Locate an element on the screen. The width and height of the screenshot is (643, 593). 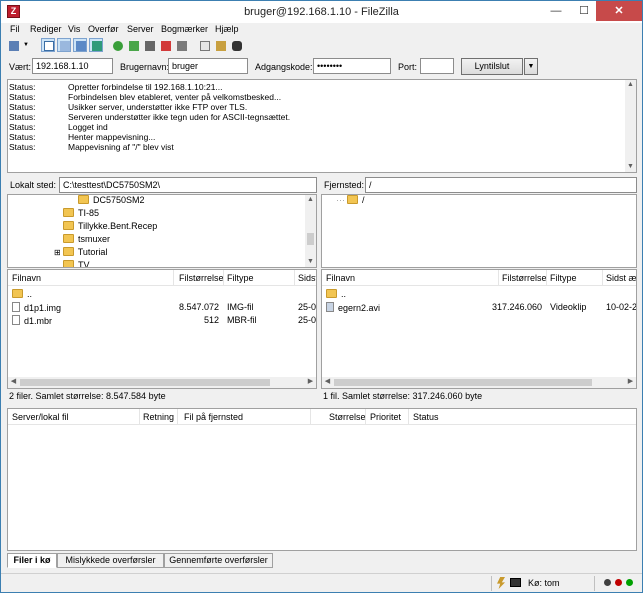
column-header-modified: Sidst is located at coordinates (307, 278).